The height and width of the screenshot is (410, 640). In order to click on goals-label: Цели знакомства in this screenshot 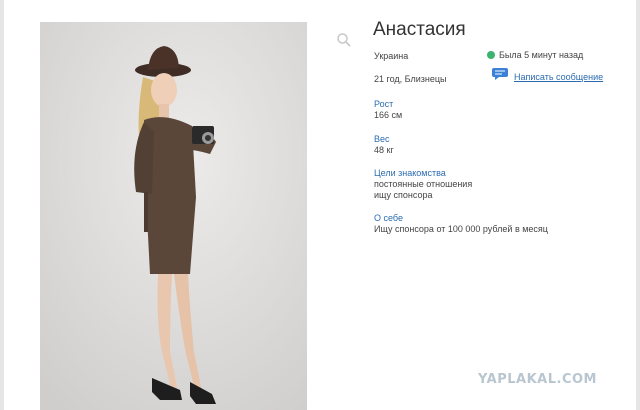, I will do `click(410, 173)`.